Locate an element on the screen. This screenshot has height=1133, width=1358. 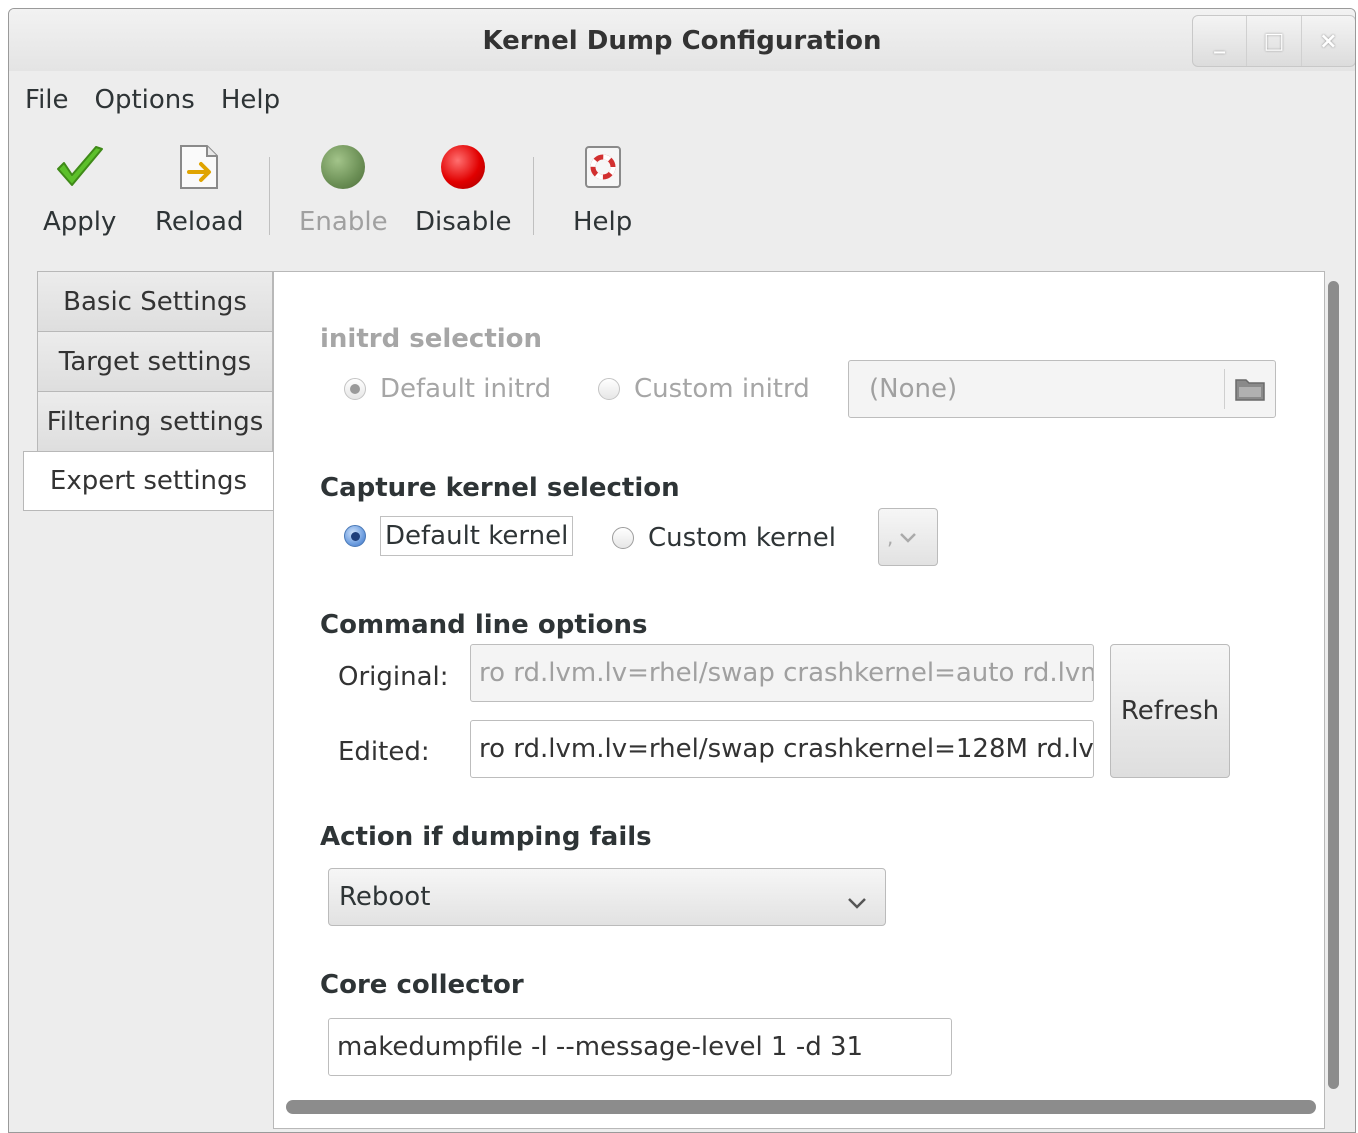
menu-options: Options is located at coordinates (145, 103).